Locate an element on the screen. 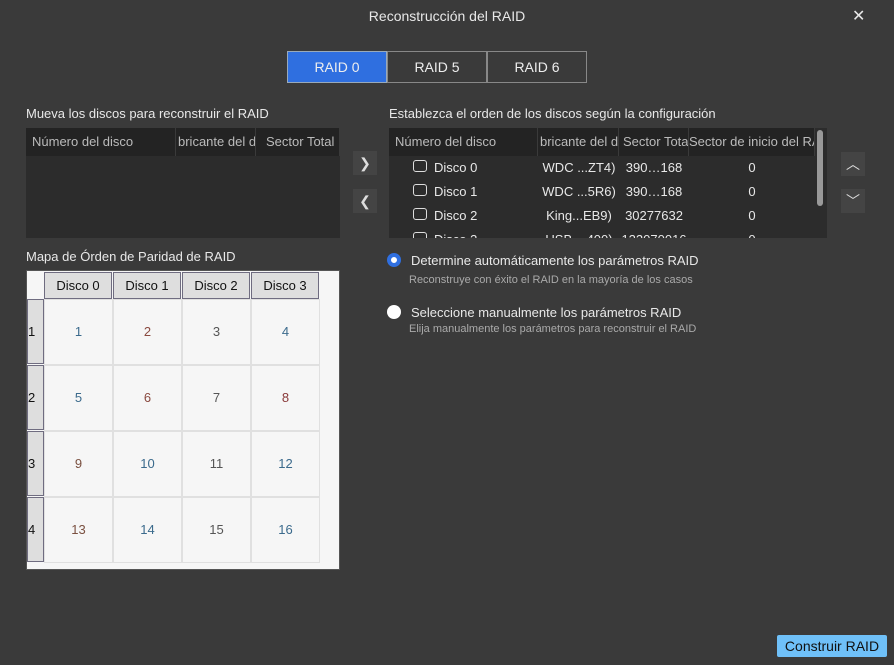  tab-raid-6: RAID 6 is located at coordinates (537, 67).